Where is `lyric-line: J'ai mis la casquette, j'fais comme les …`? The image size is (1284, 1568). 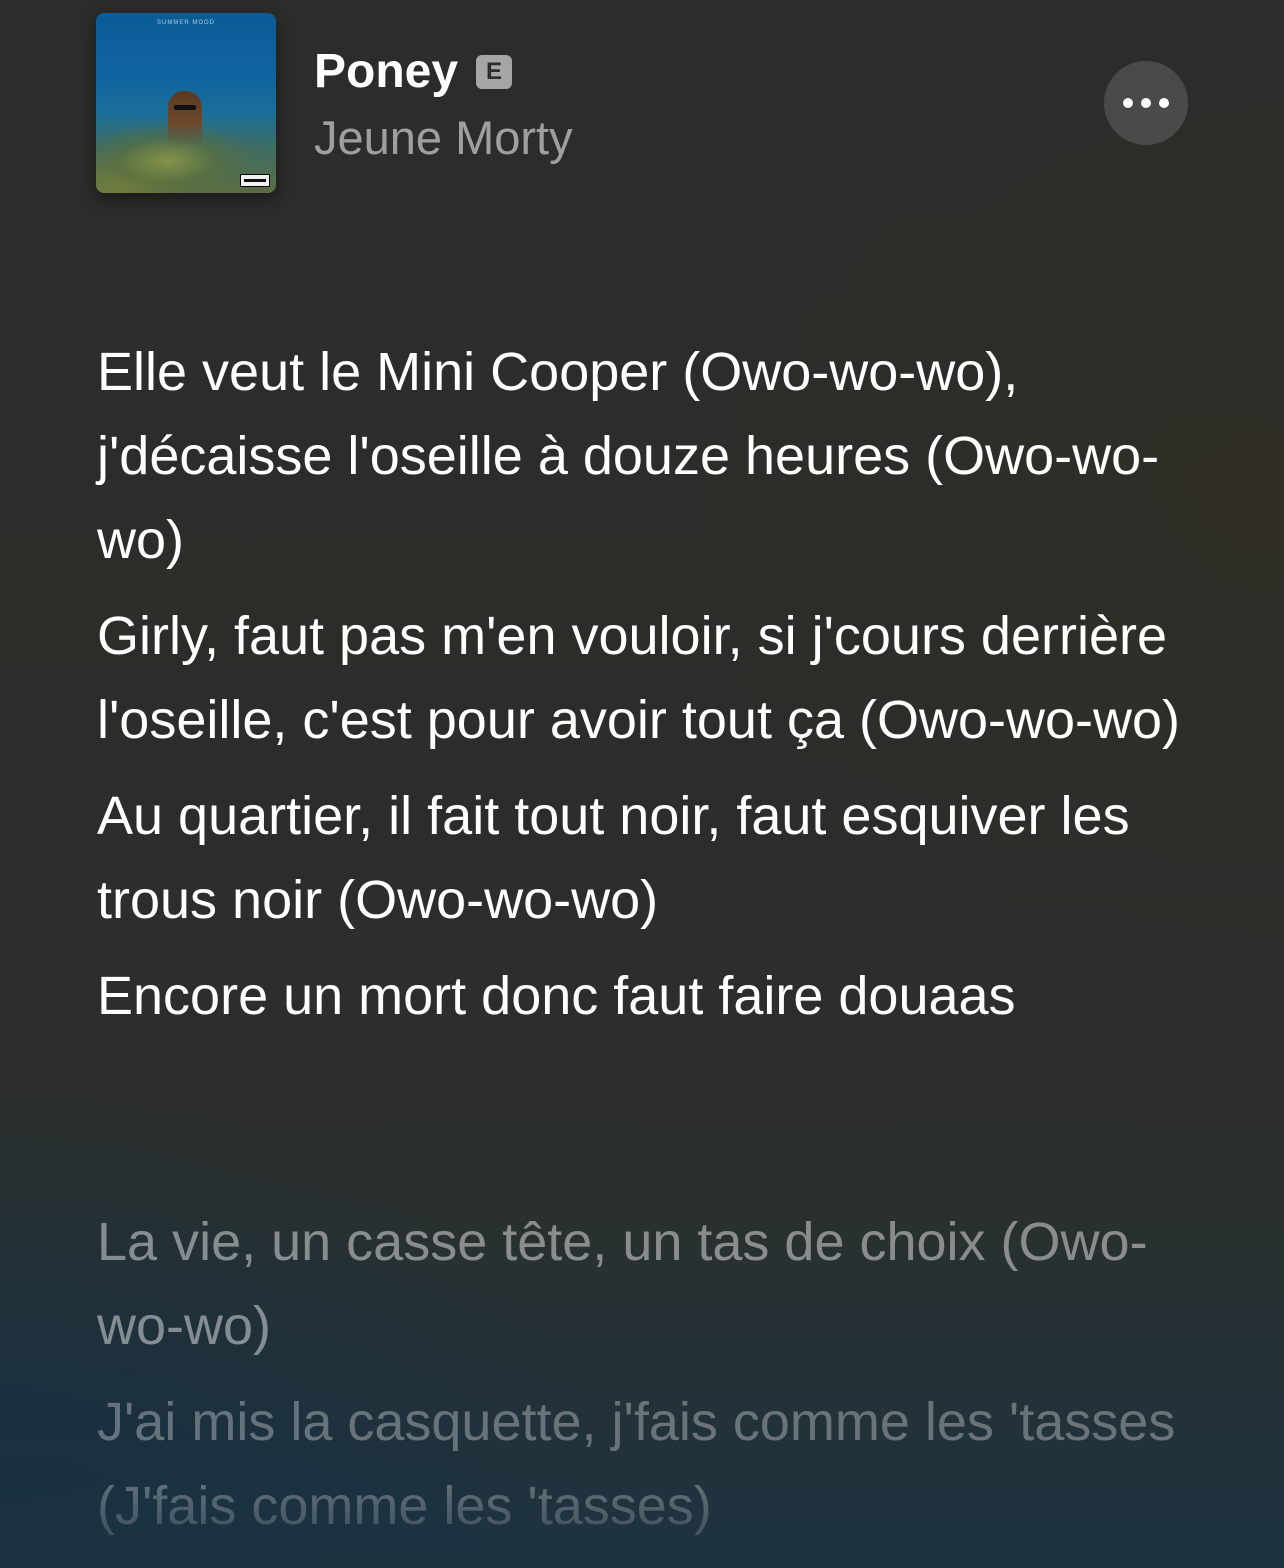
lyric-line: J'ai mis la casquette, j'fais comme les … is located at coordinates (647, 1464).